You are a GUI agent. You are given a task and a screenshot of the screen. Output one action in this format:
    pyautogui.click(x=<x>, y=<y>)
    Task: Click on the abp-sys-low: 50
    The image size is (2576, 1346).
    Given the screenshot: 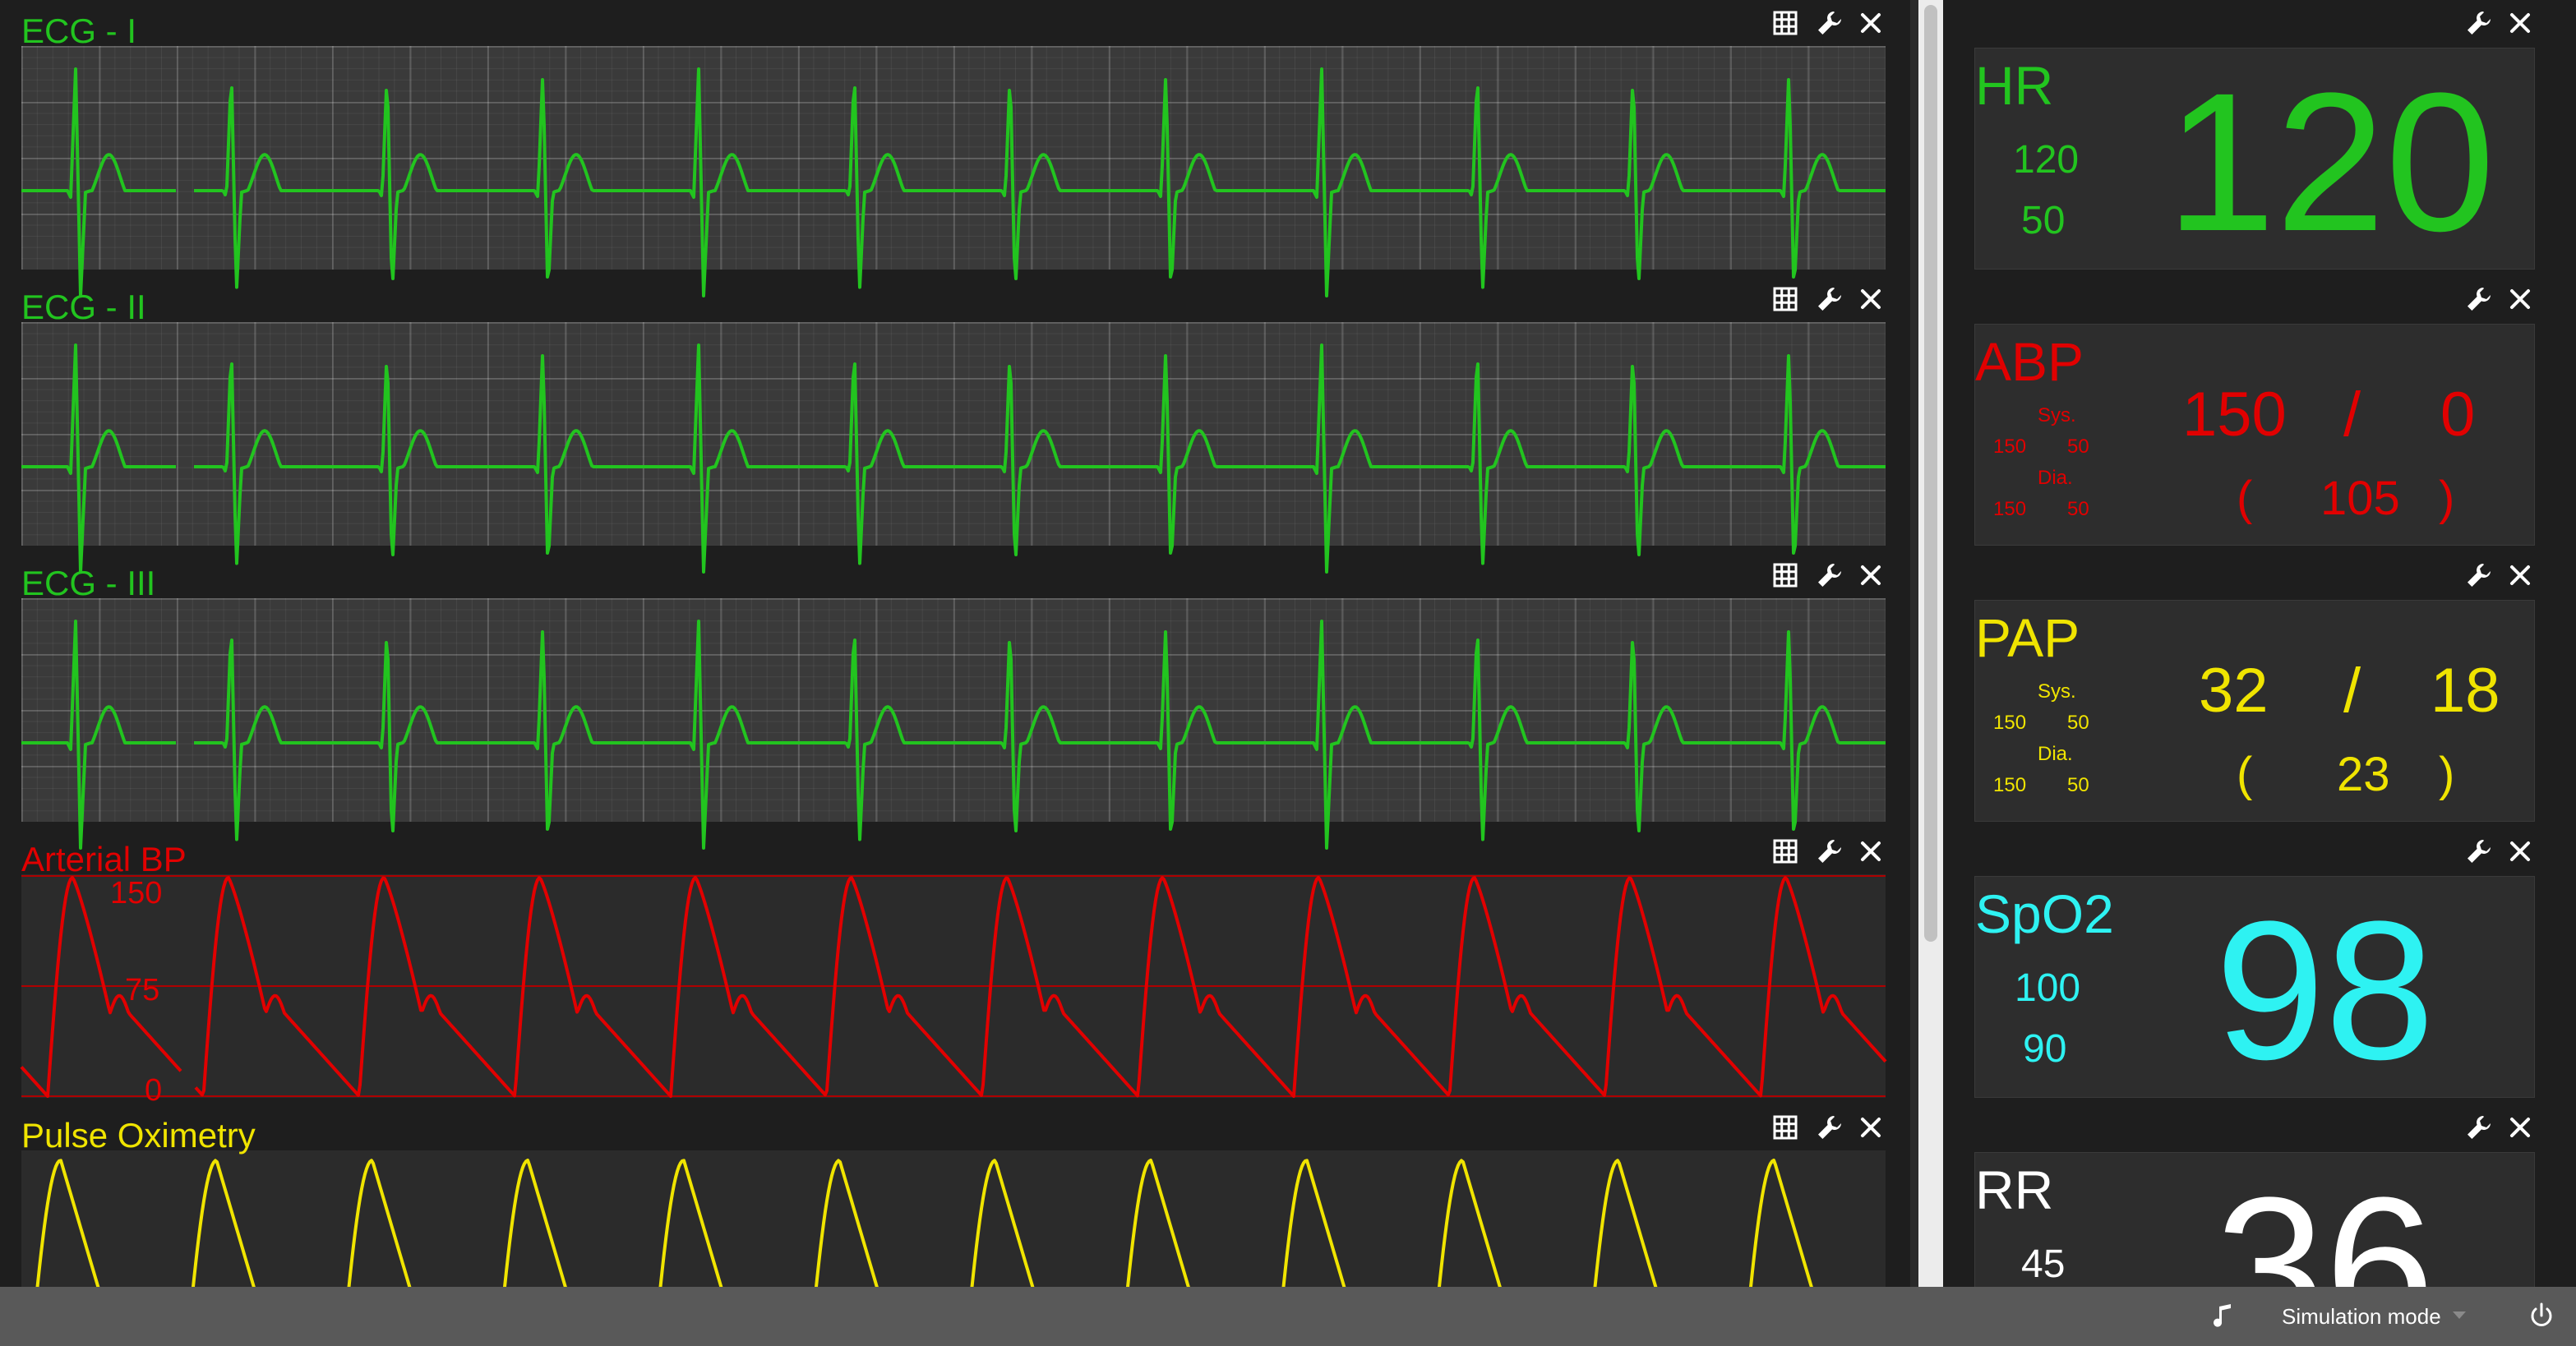 What is the action you would take?
    pyautogui.click(x=2078, y=447)
    